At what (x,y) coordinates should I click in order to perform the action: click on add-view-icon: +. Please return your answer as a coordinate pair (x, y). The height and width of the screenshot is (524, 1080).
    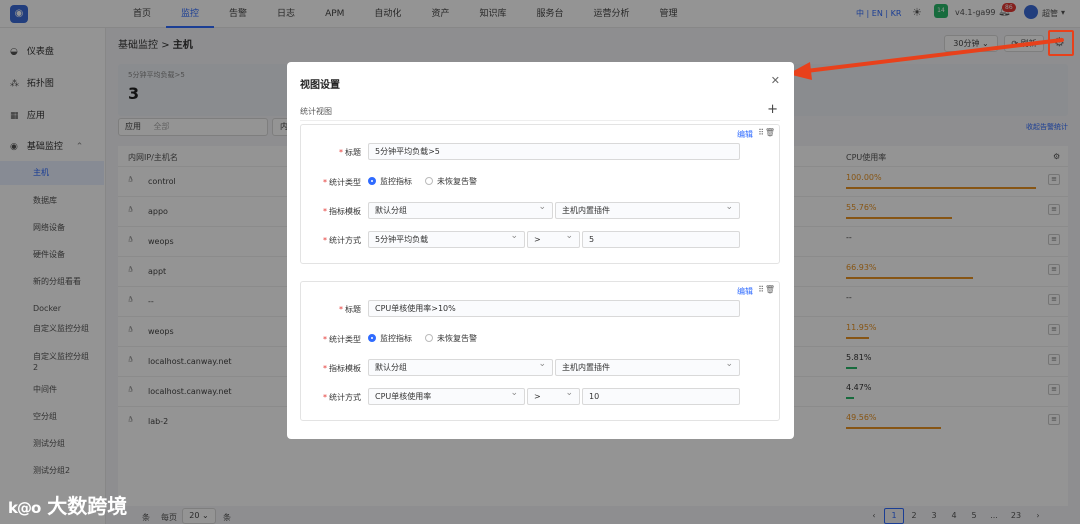
    Looking at the image, I should click on (772, 109).